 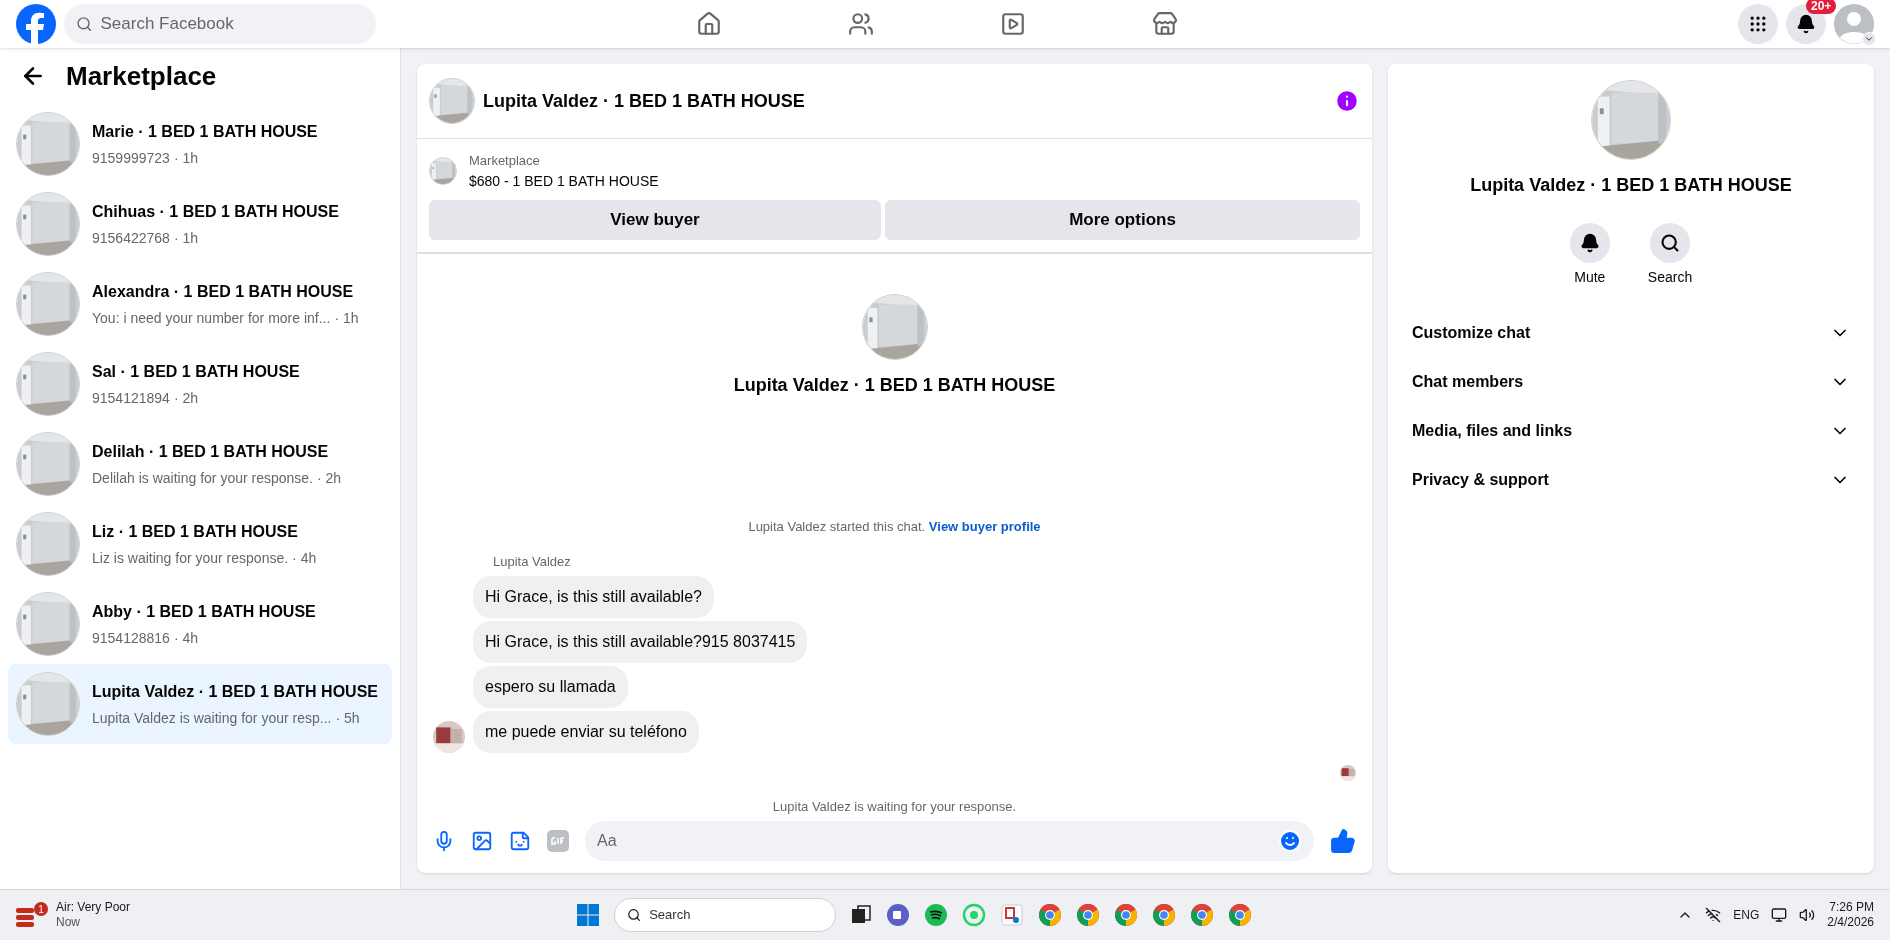 I want to click on details-section: Customize chat, so click(x=1631, y=332).